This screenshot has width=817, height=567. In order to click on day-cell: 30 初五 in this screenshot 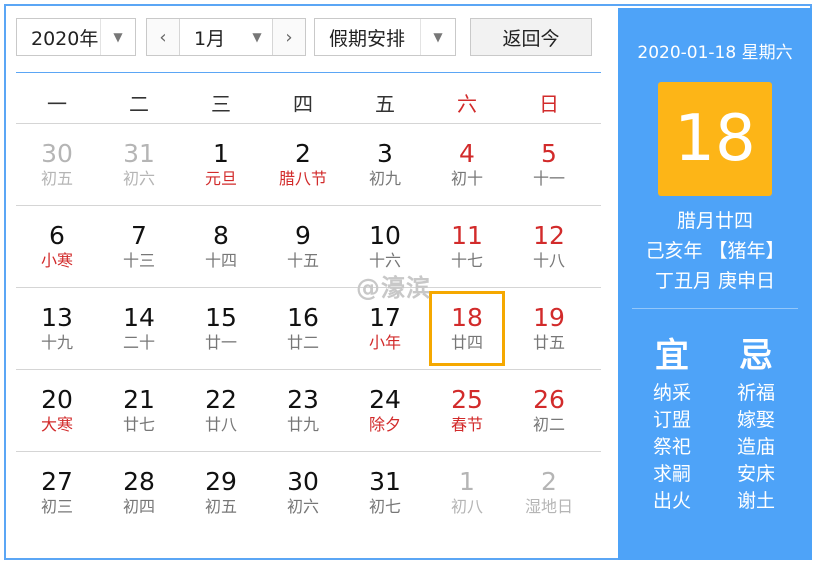, I will do `click(57, 164)`.